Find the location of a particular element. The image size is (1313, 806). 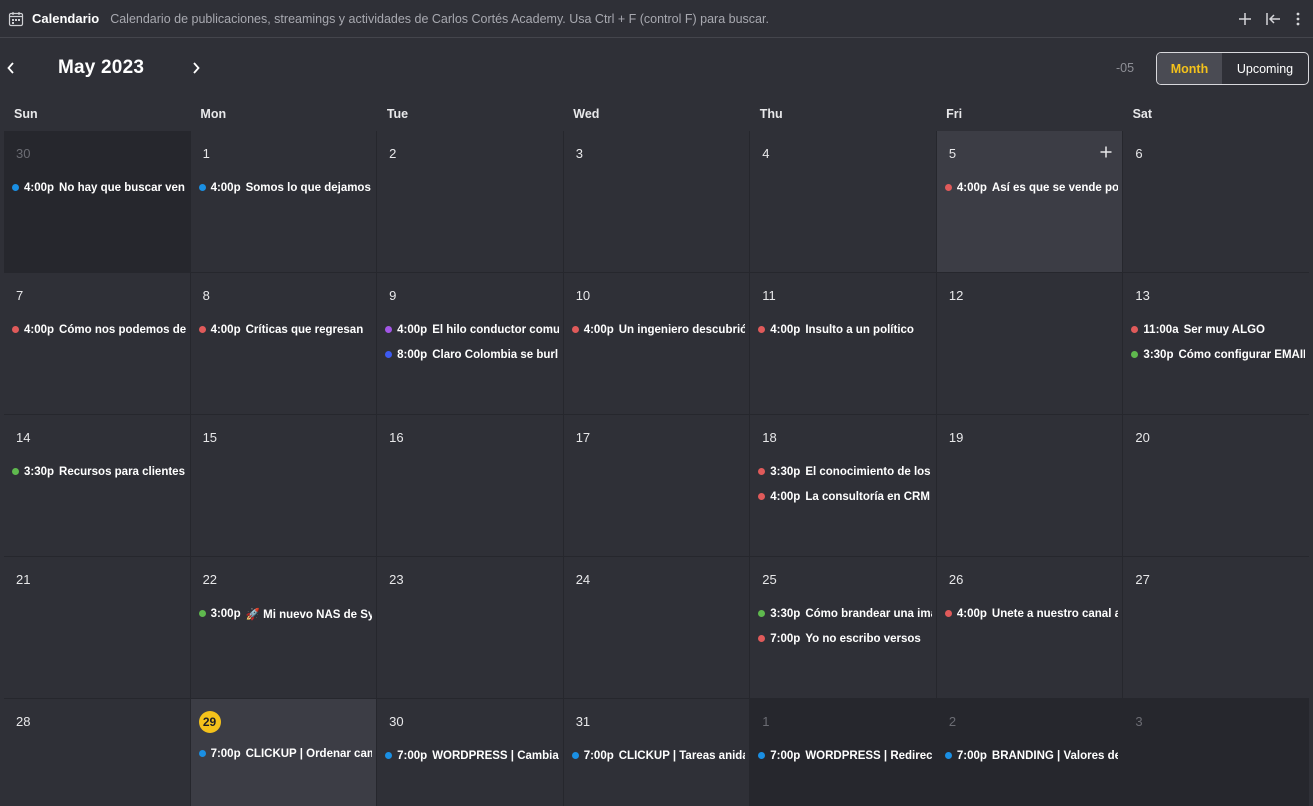

calendar-event: 8:00p Claro Colombia se burl is located at coordinates (470, 354).